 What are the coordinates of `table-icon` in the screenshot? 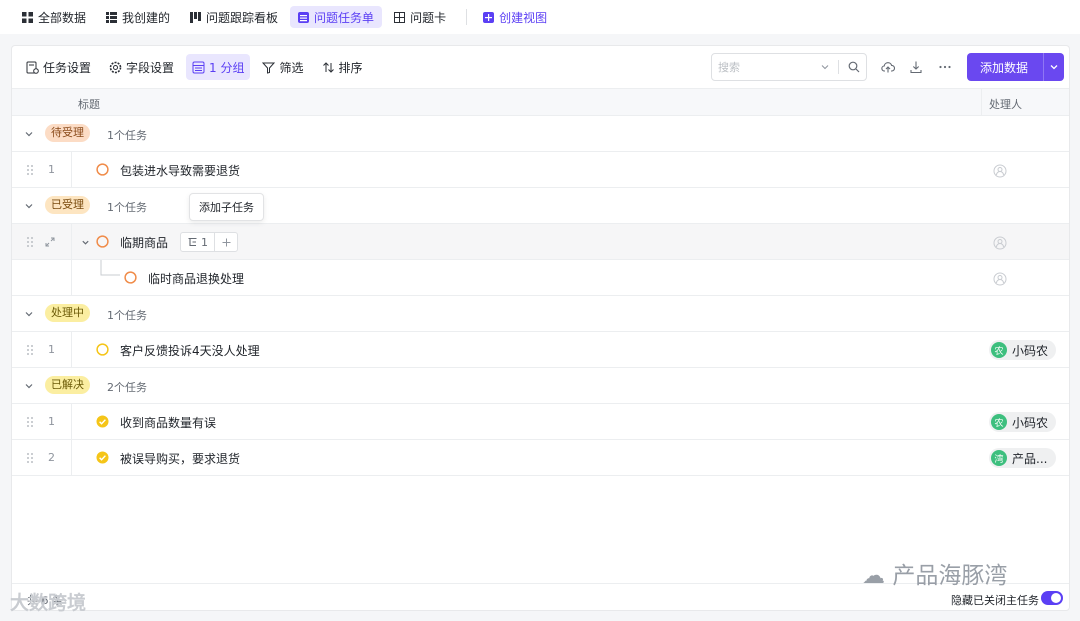 It's located at (304, 17).